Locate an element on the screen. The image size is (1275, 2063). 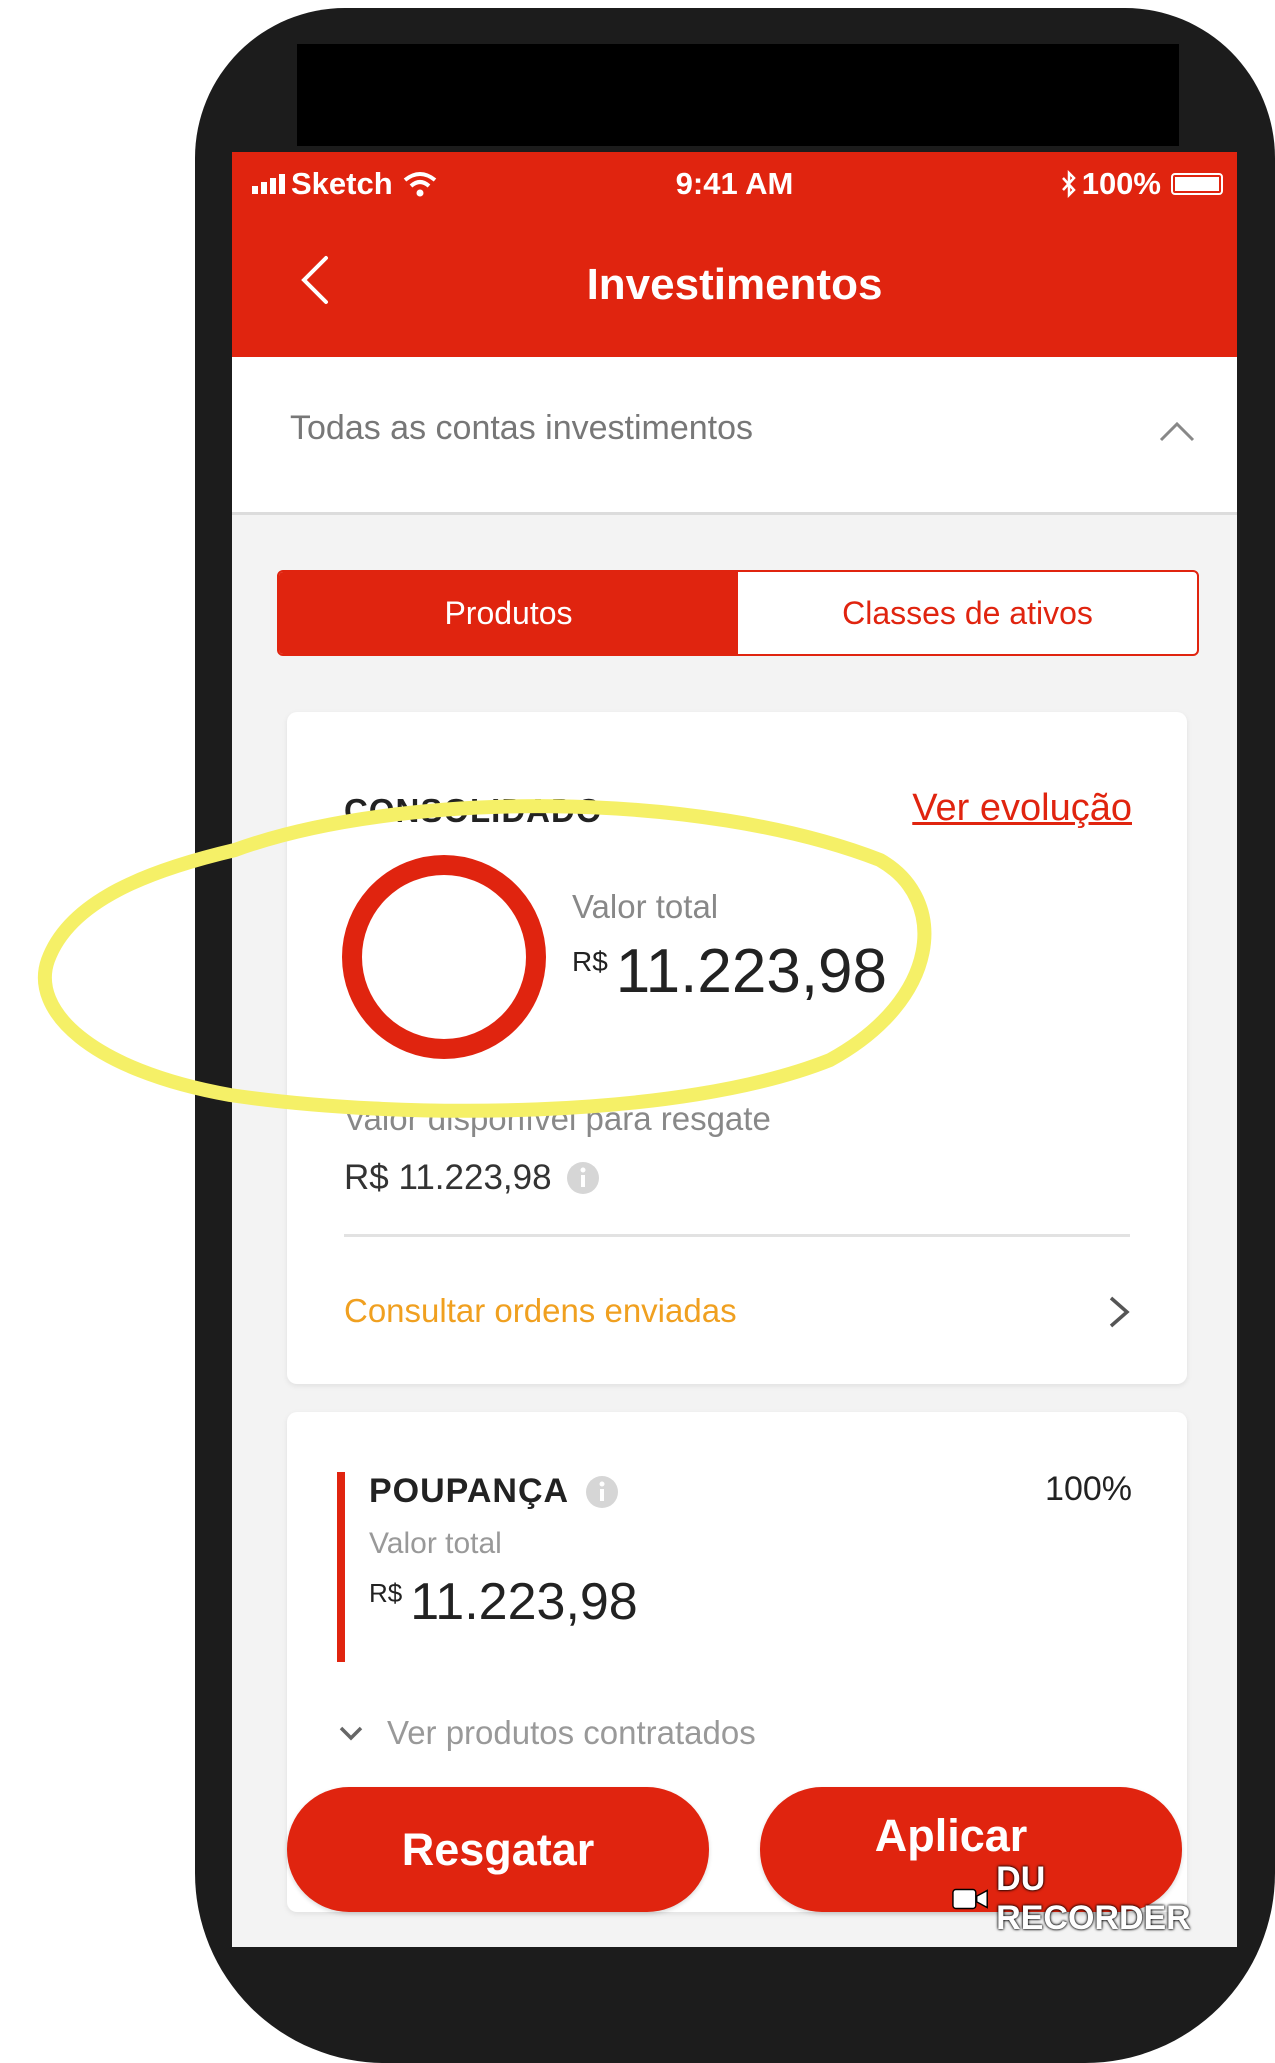
bluetooth-icon is located at coordinates (1068, 184).